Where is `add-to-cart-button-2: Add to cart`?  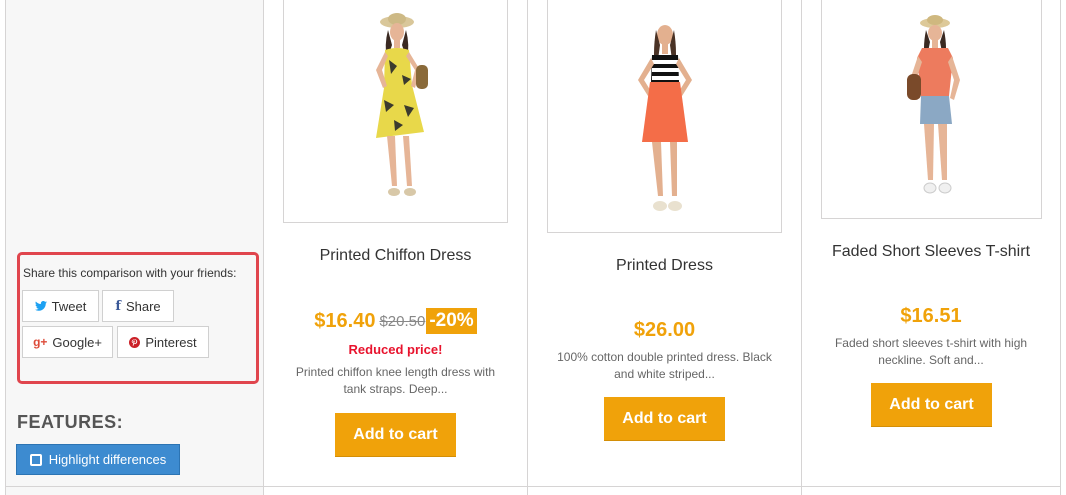 add-to-cart-button-2: Add to cart is located at coordinates (664, 419).